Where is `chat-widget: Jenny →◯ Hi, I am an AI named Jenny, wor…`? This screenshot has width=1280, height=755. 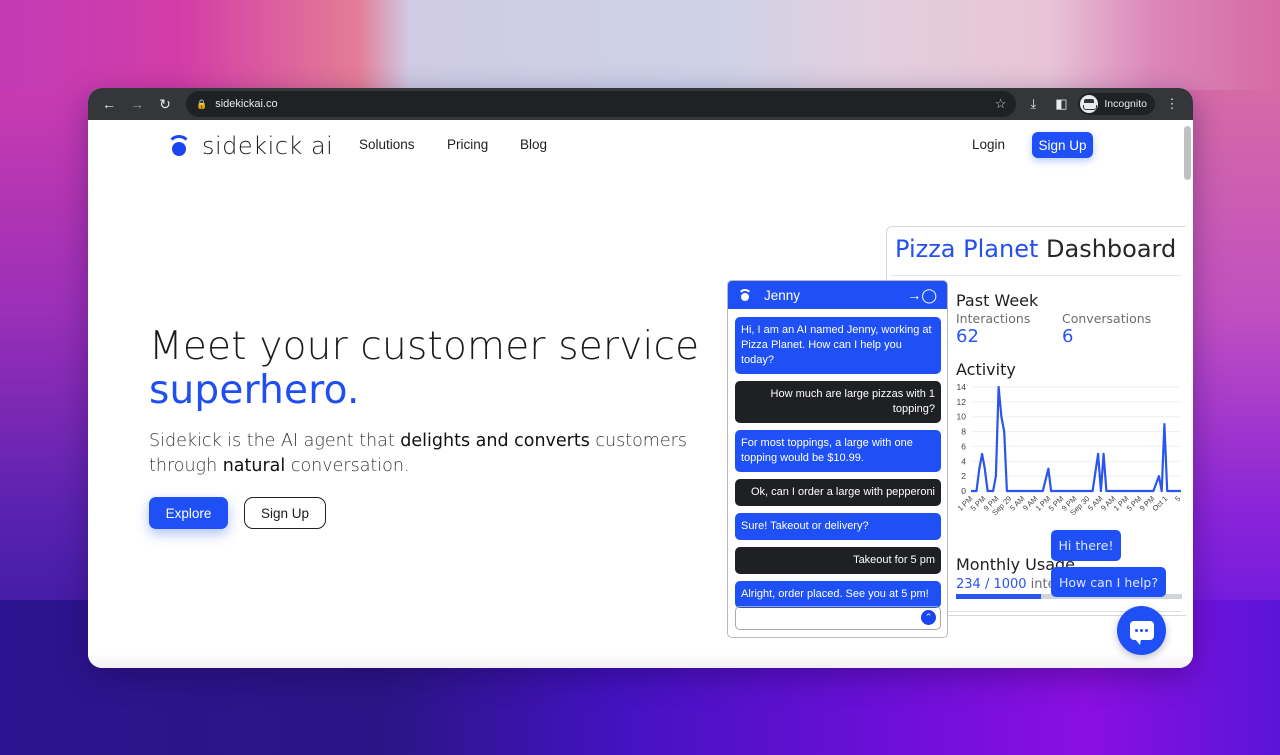 chat-widget: Jenny →◯ Hi, I am an AI named Jenny, wor… is located at coordinates (837, 459).